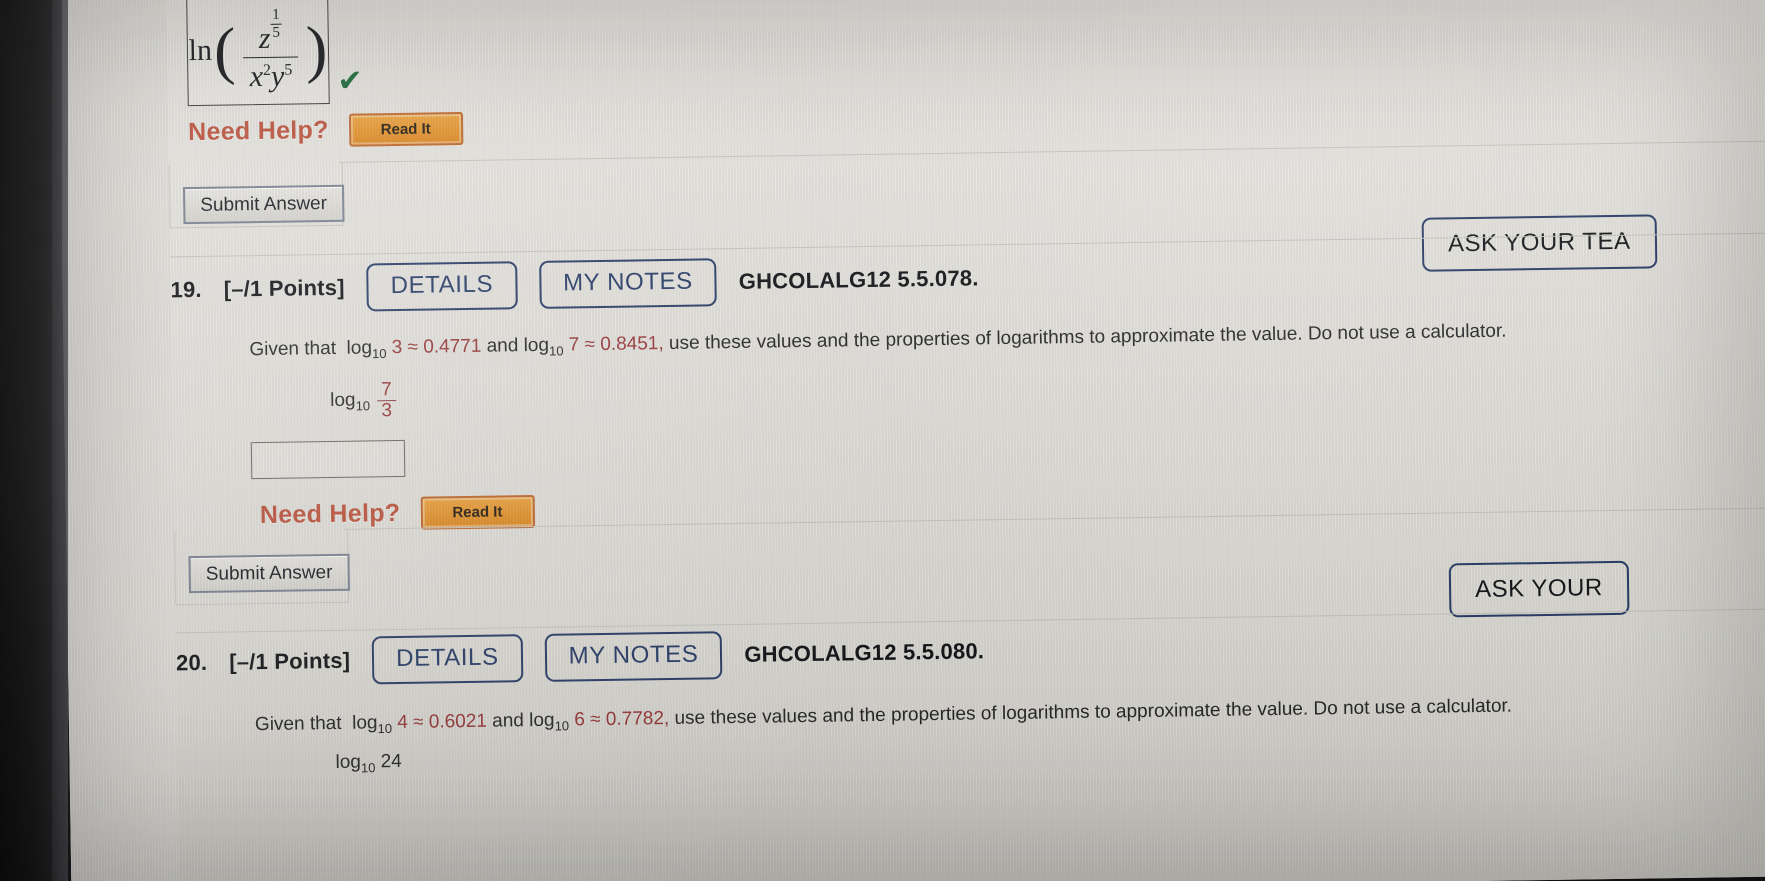 This screenshot has width=1765, height=881. I want to click on q19-expr-numerator: 7, so click(386, 390).